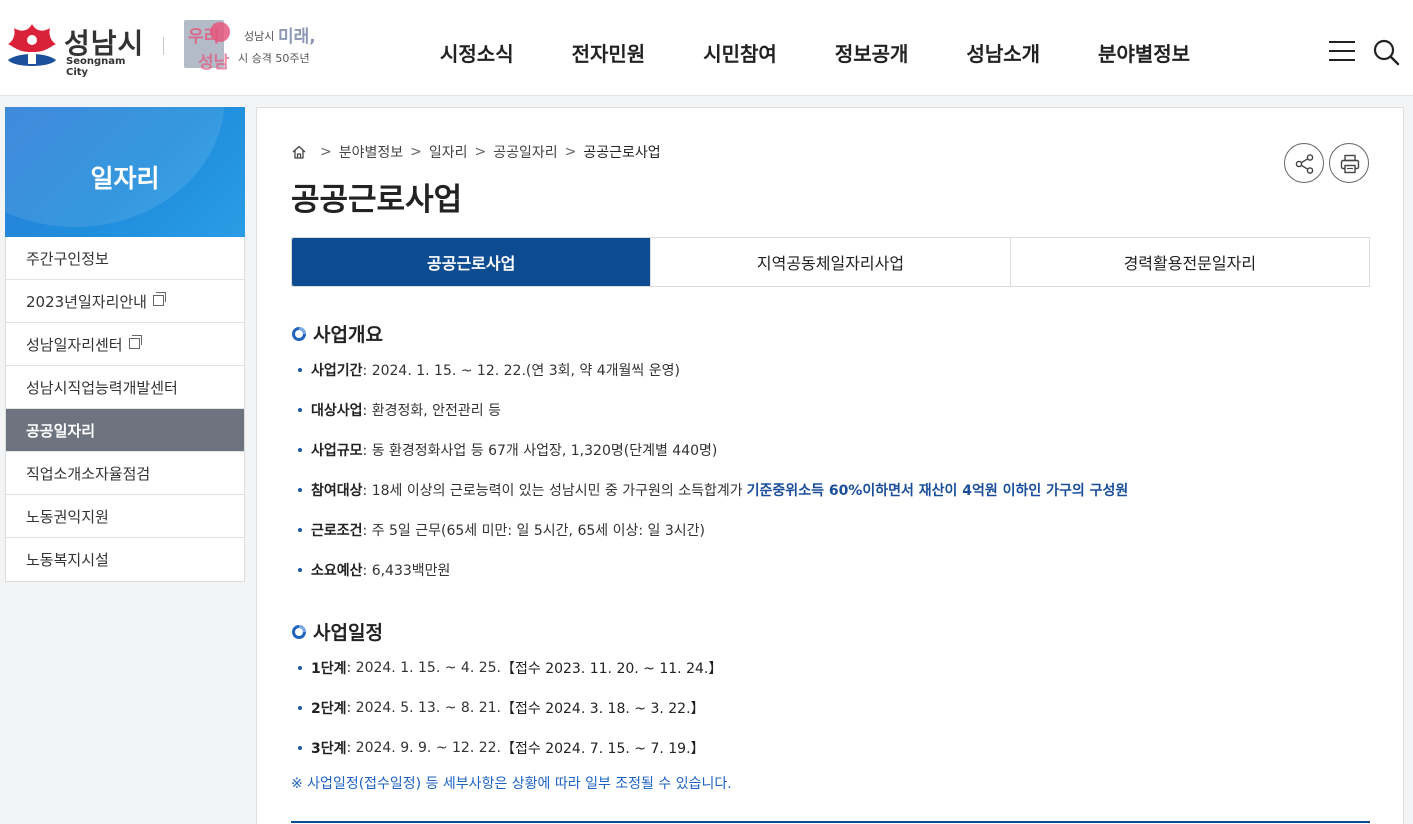 This screenshot has width=1413, height=824. Describe the element at coordinates (1144, 52) in the screenshot. I see `nav-by-field: 분야별정보` at that location.